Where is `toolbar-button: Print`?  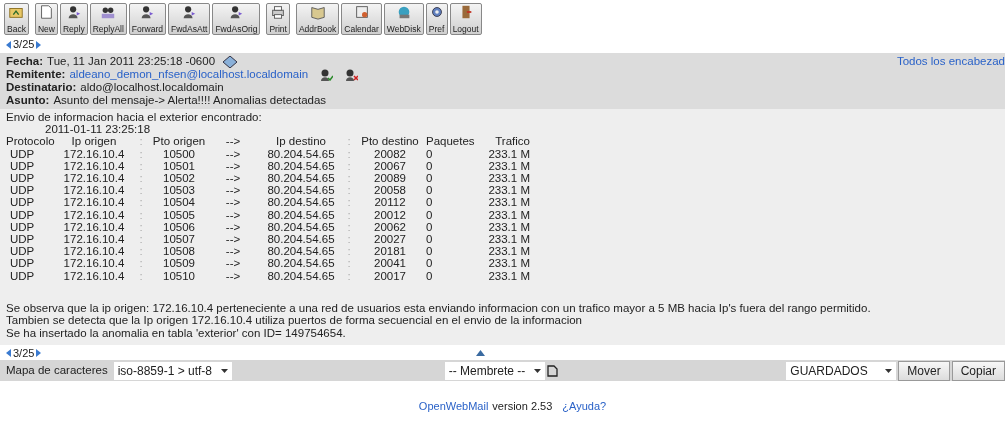
toolbar-button: Print is located at coordinates (278, 19).